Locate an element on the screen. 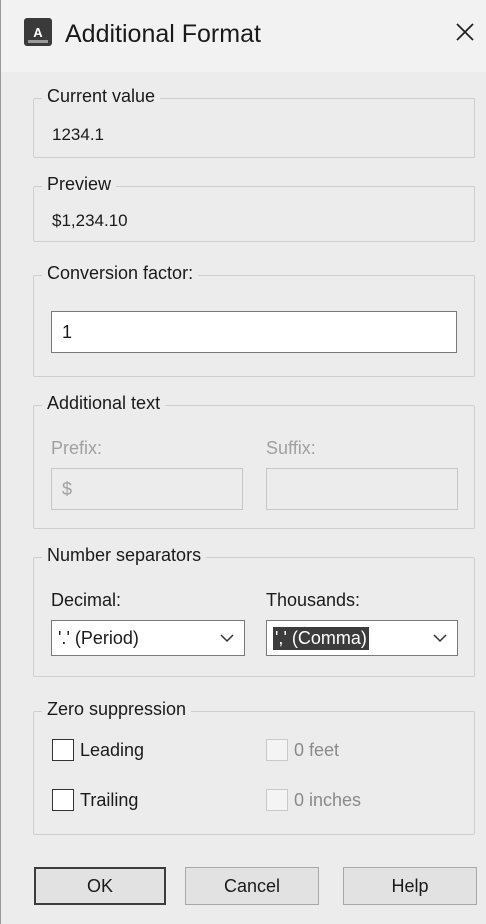 The width and height of the screenshot is (486, 924). thousands-separator-select: ',' (Comma) is located at coordinates (362, 638).